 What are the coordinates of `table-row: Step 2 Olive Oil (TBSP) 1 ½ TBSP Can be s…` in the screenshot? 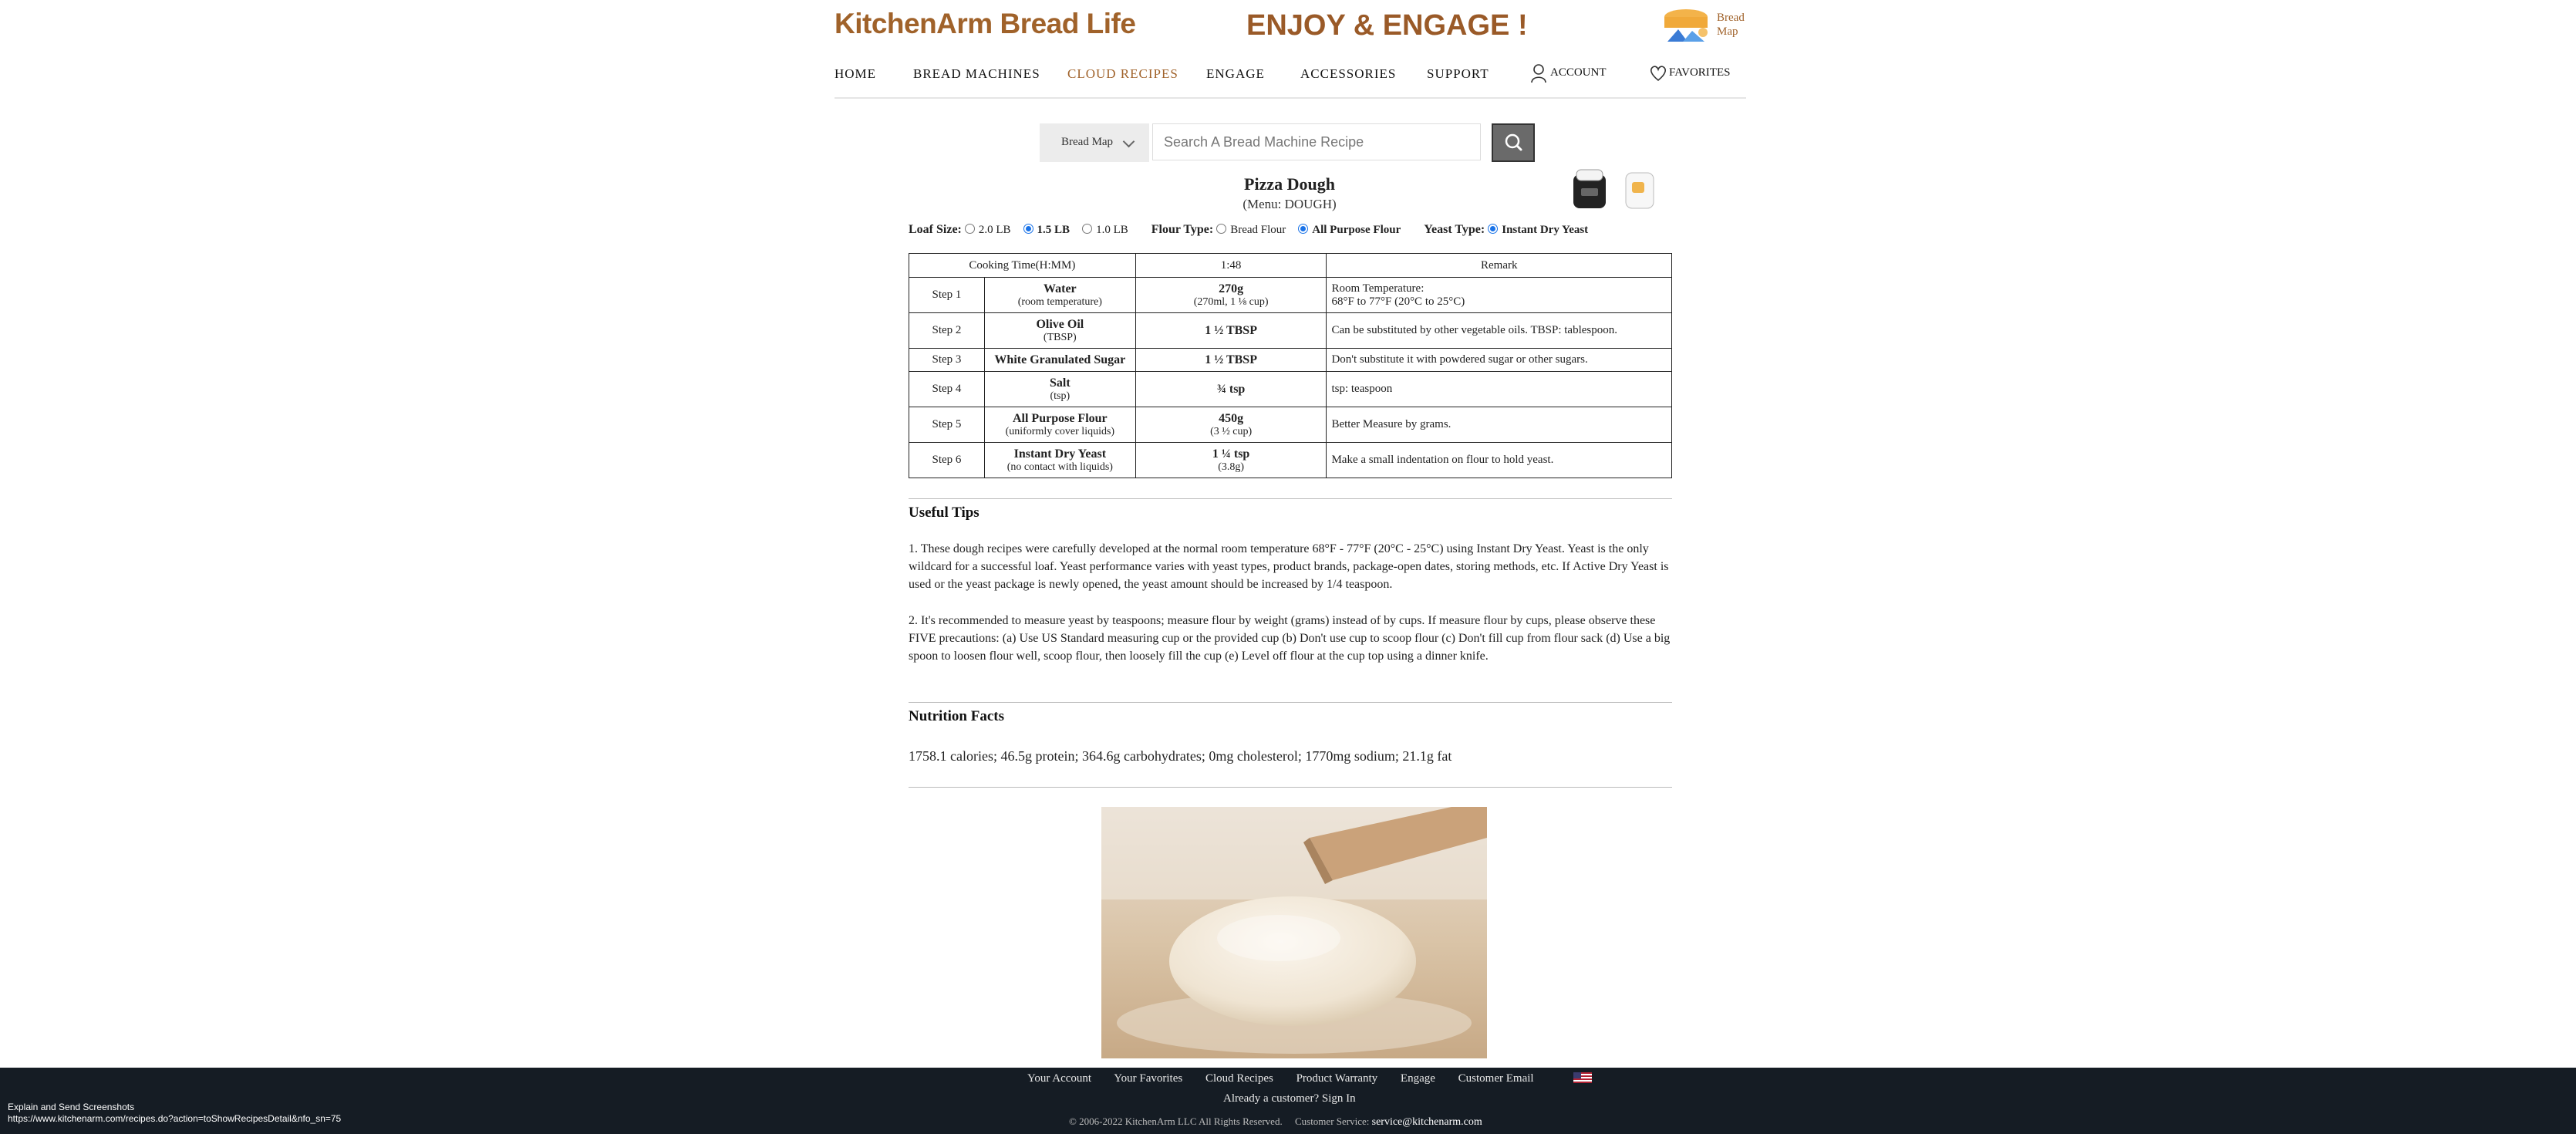 It's located at (1290, 330).